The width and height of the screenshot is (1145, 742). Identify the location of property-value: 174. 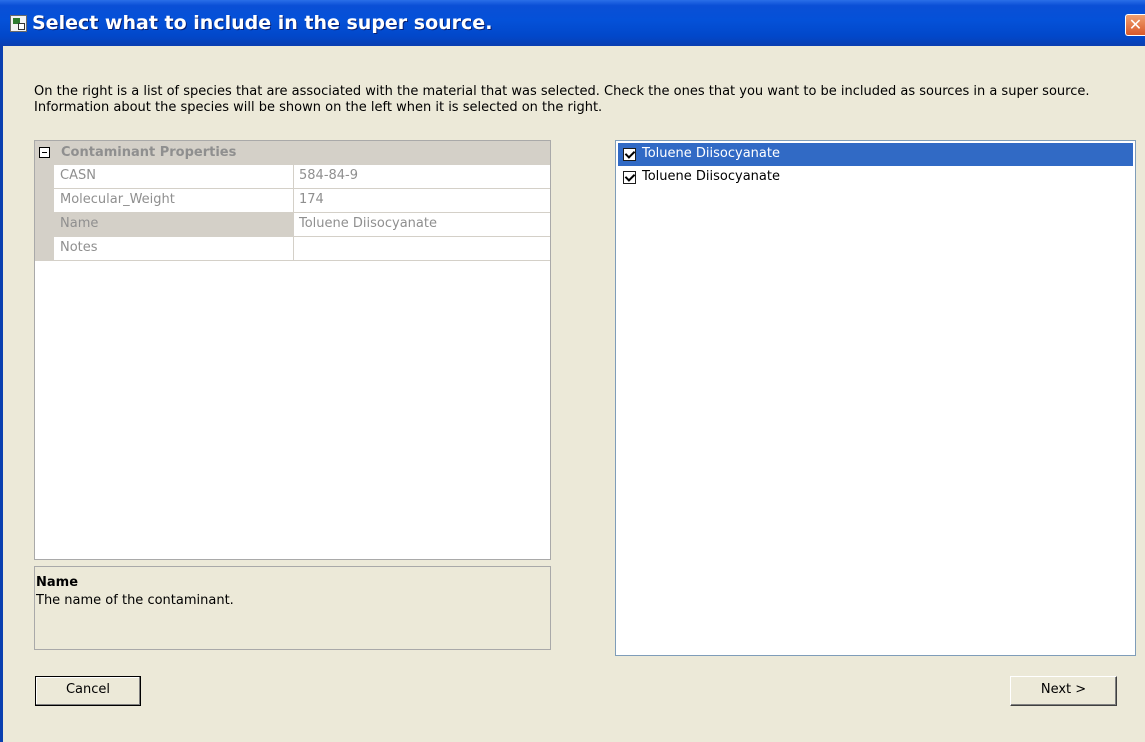
(422, 201).